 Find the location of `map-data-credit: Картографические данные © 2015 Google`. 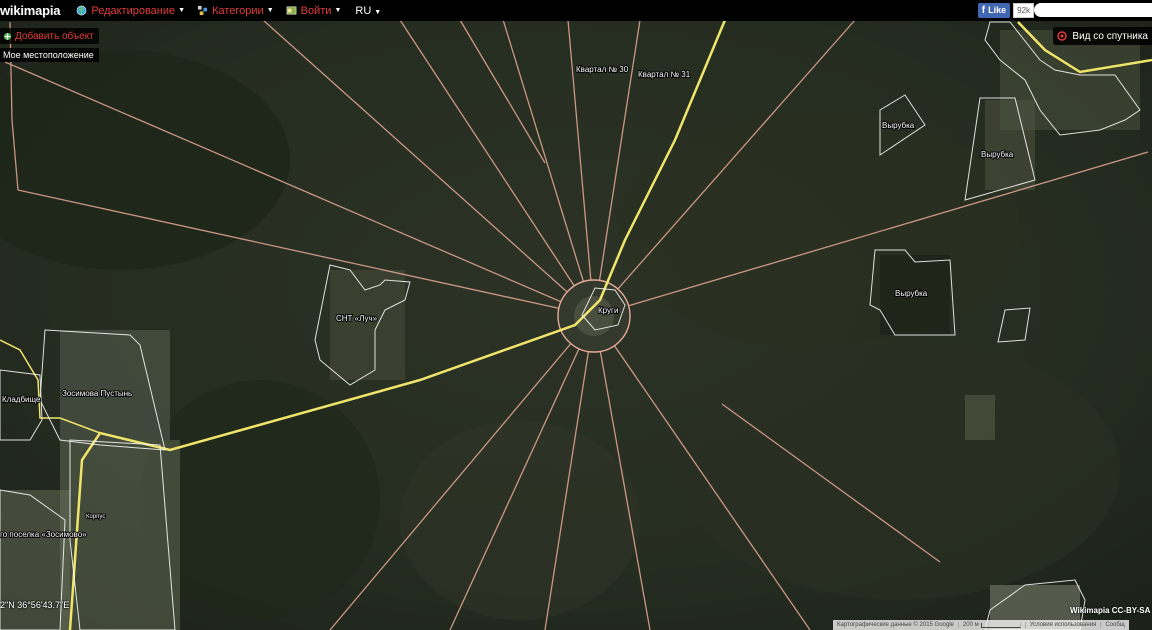

map-data-credit: Картографические данные © 2015 Google is located at coordinates (896, 625).